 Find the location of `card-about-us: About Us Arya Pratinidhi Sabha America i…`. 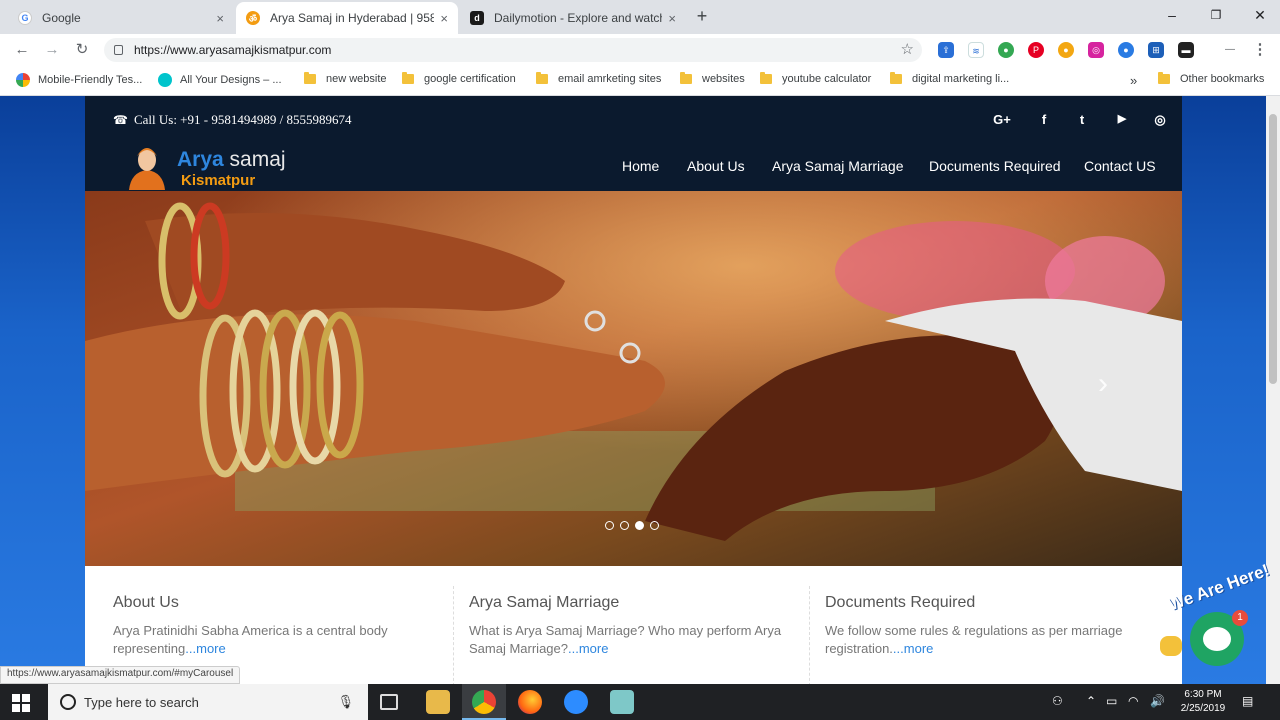

card-about-us: About Us Arya Pratinidhi Sabha America i… is located at coordinates (273, 626).